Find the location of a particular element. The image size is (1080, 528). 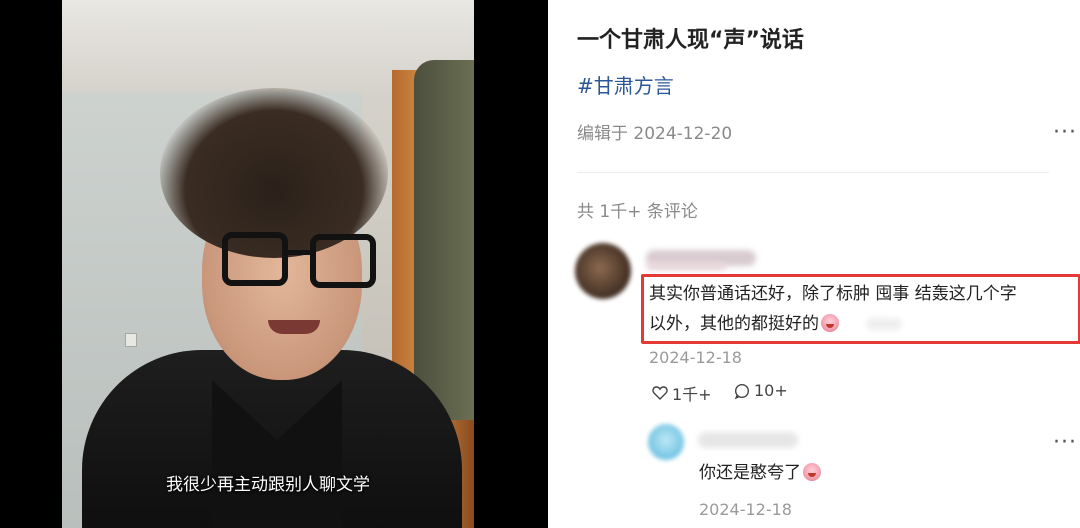

comment-text-line1: 其实你普通话还好，除了标肿 囤事 结轰这几个字 is located at coordinates (833, 294).